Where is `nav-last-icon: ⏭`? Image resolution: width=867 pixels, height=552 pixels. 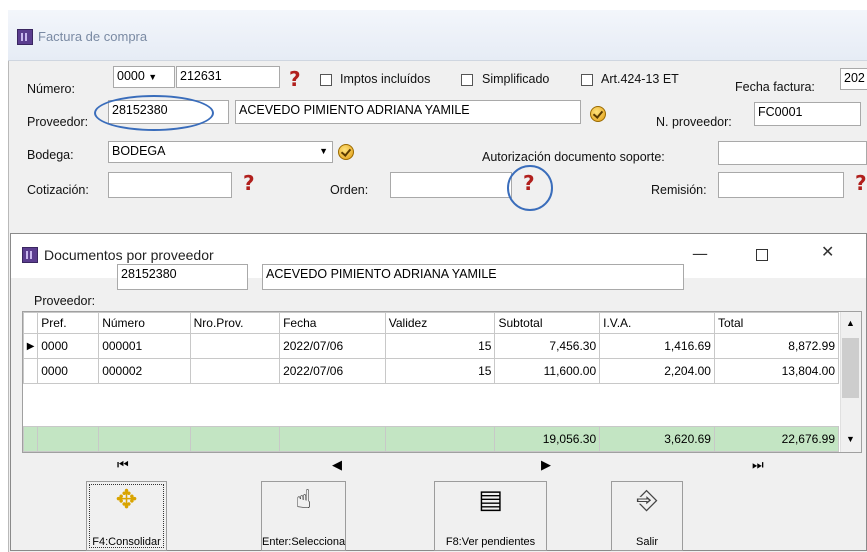
nav-last-icon: ⏭ is located at coordinates (758, 465).